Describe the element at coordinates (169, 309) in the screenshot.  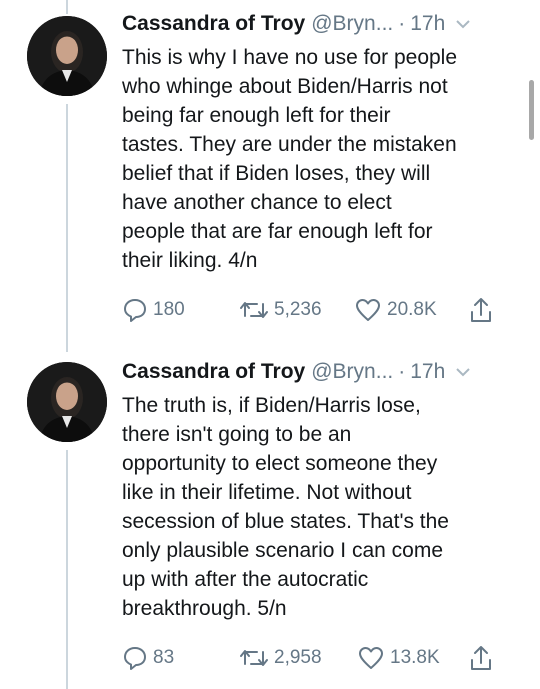
I see `reply-count: 180` at that location.